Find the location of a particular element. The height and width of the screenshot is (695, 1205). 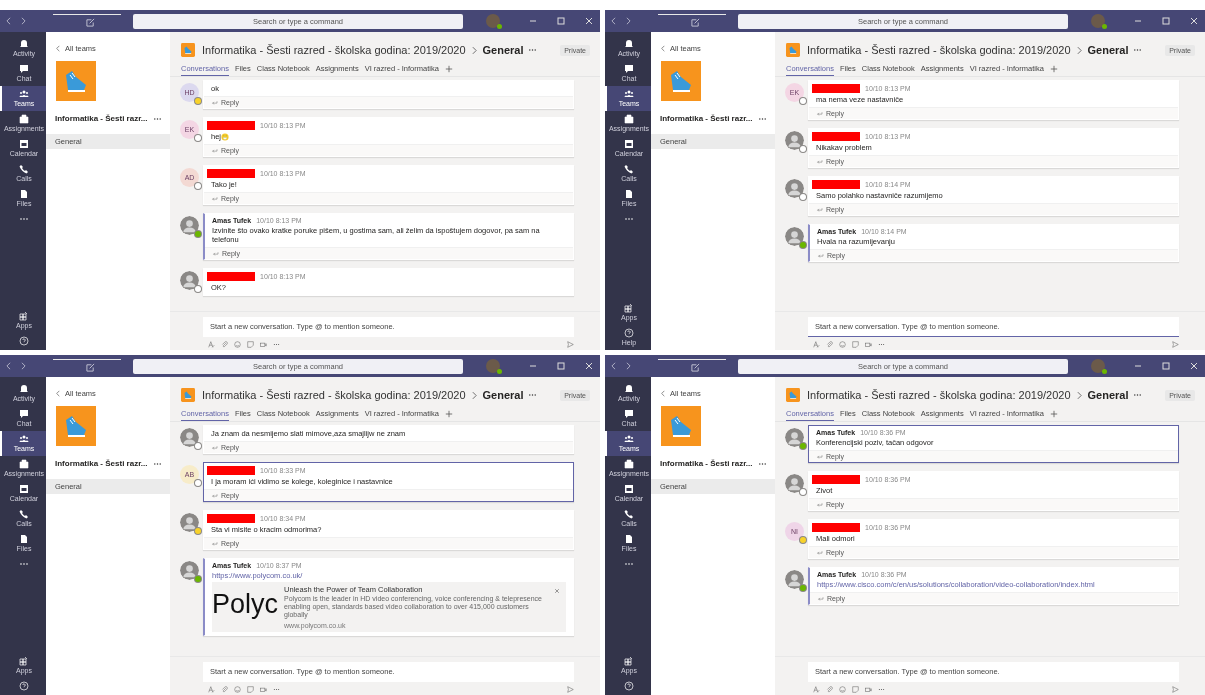

chat-icon is located at coordinates (629, 69).